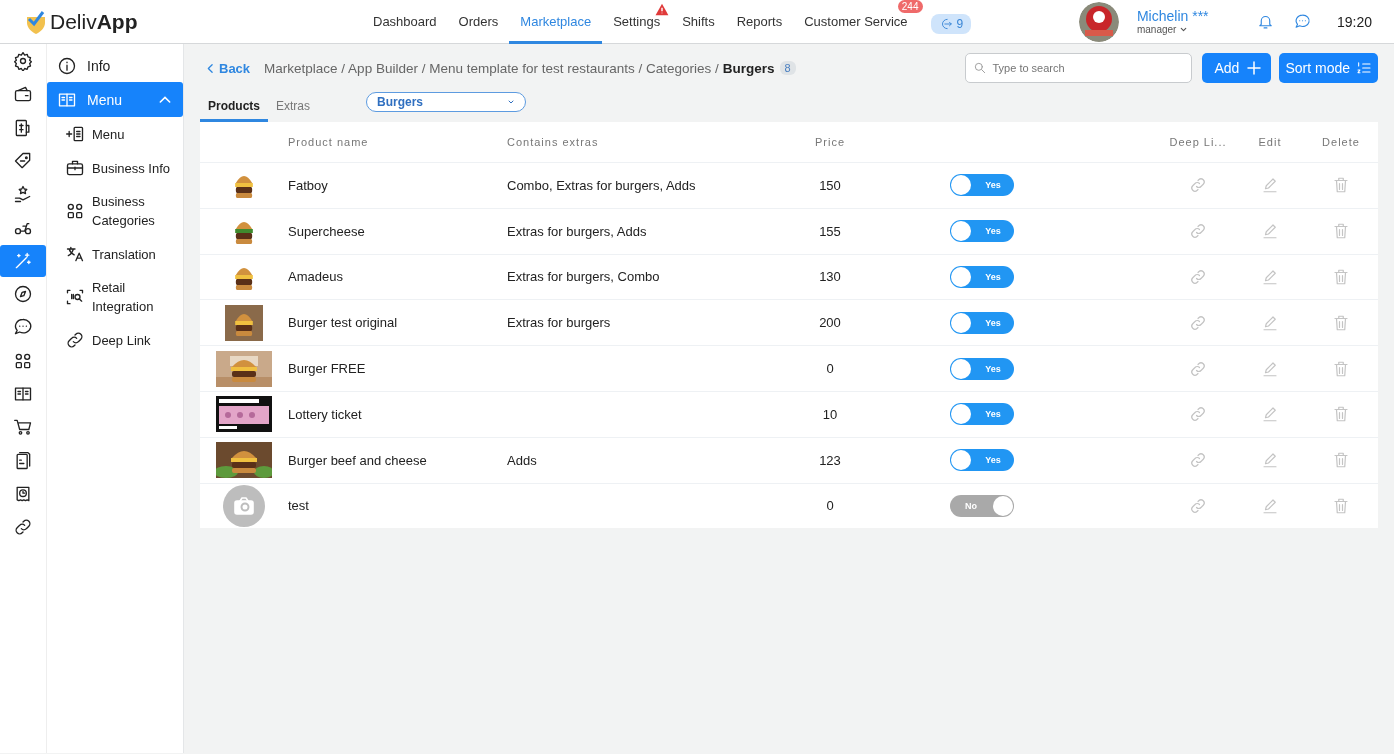 The height and width of the screenshot is (754, 1394). I want to click on app-logo: DelivApp, so click(94, 21).